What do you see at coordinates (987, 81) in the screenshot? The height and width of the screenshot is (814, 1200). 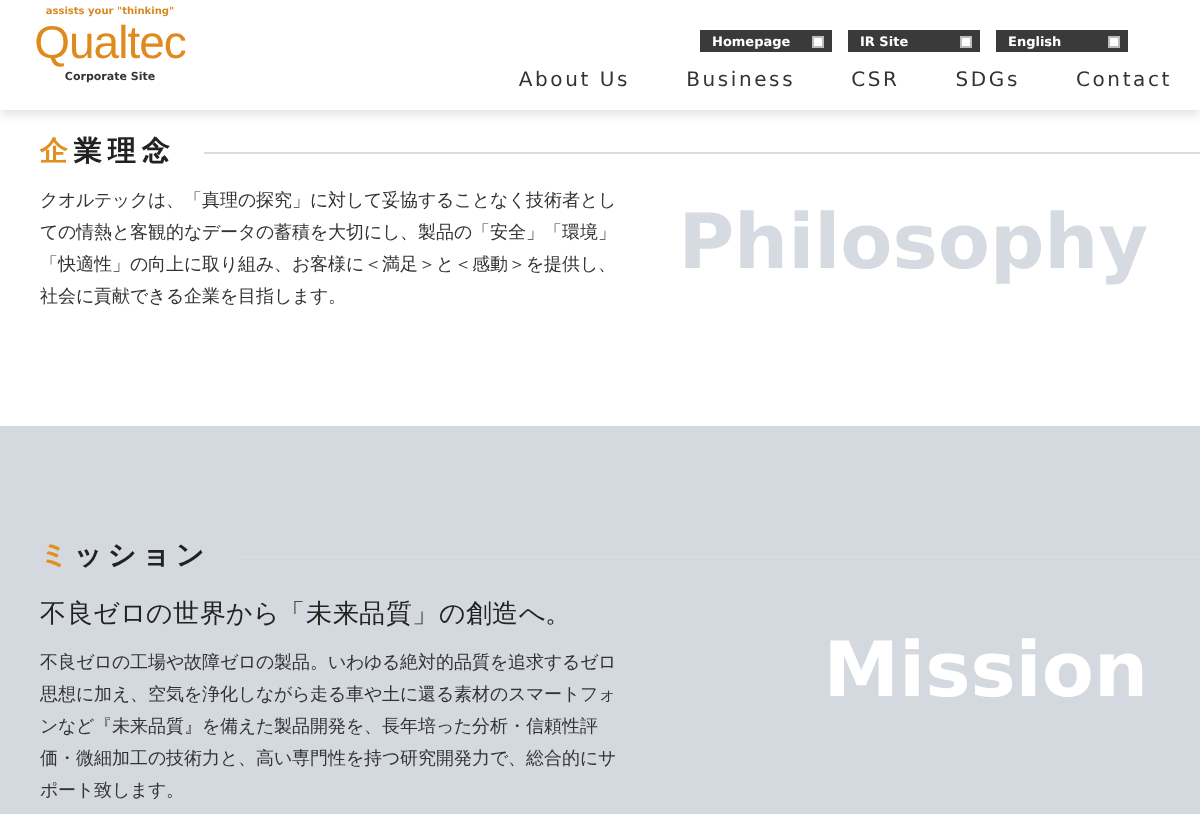 I see `nav-link: SDGs` at bounding box center [987, 81].